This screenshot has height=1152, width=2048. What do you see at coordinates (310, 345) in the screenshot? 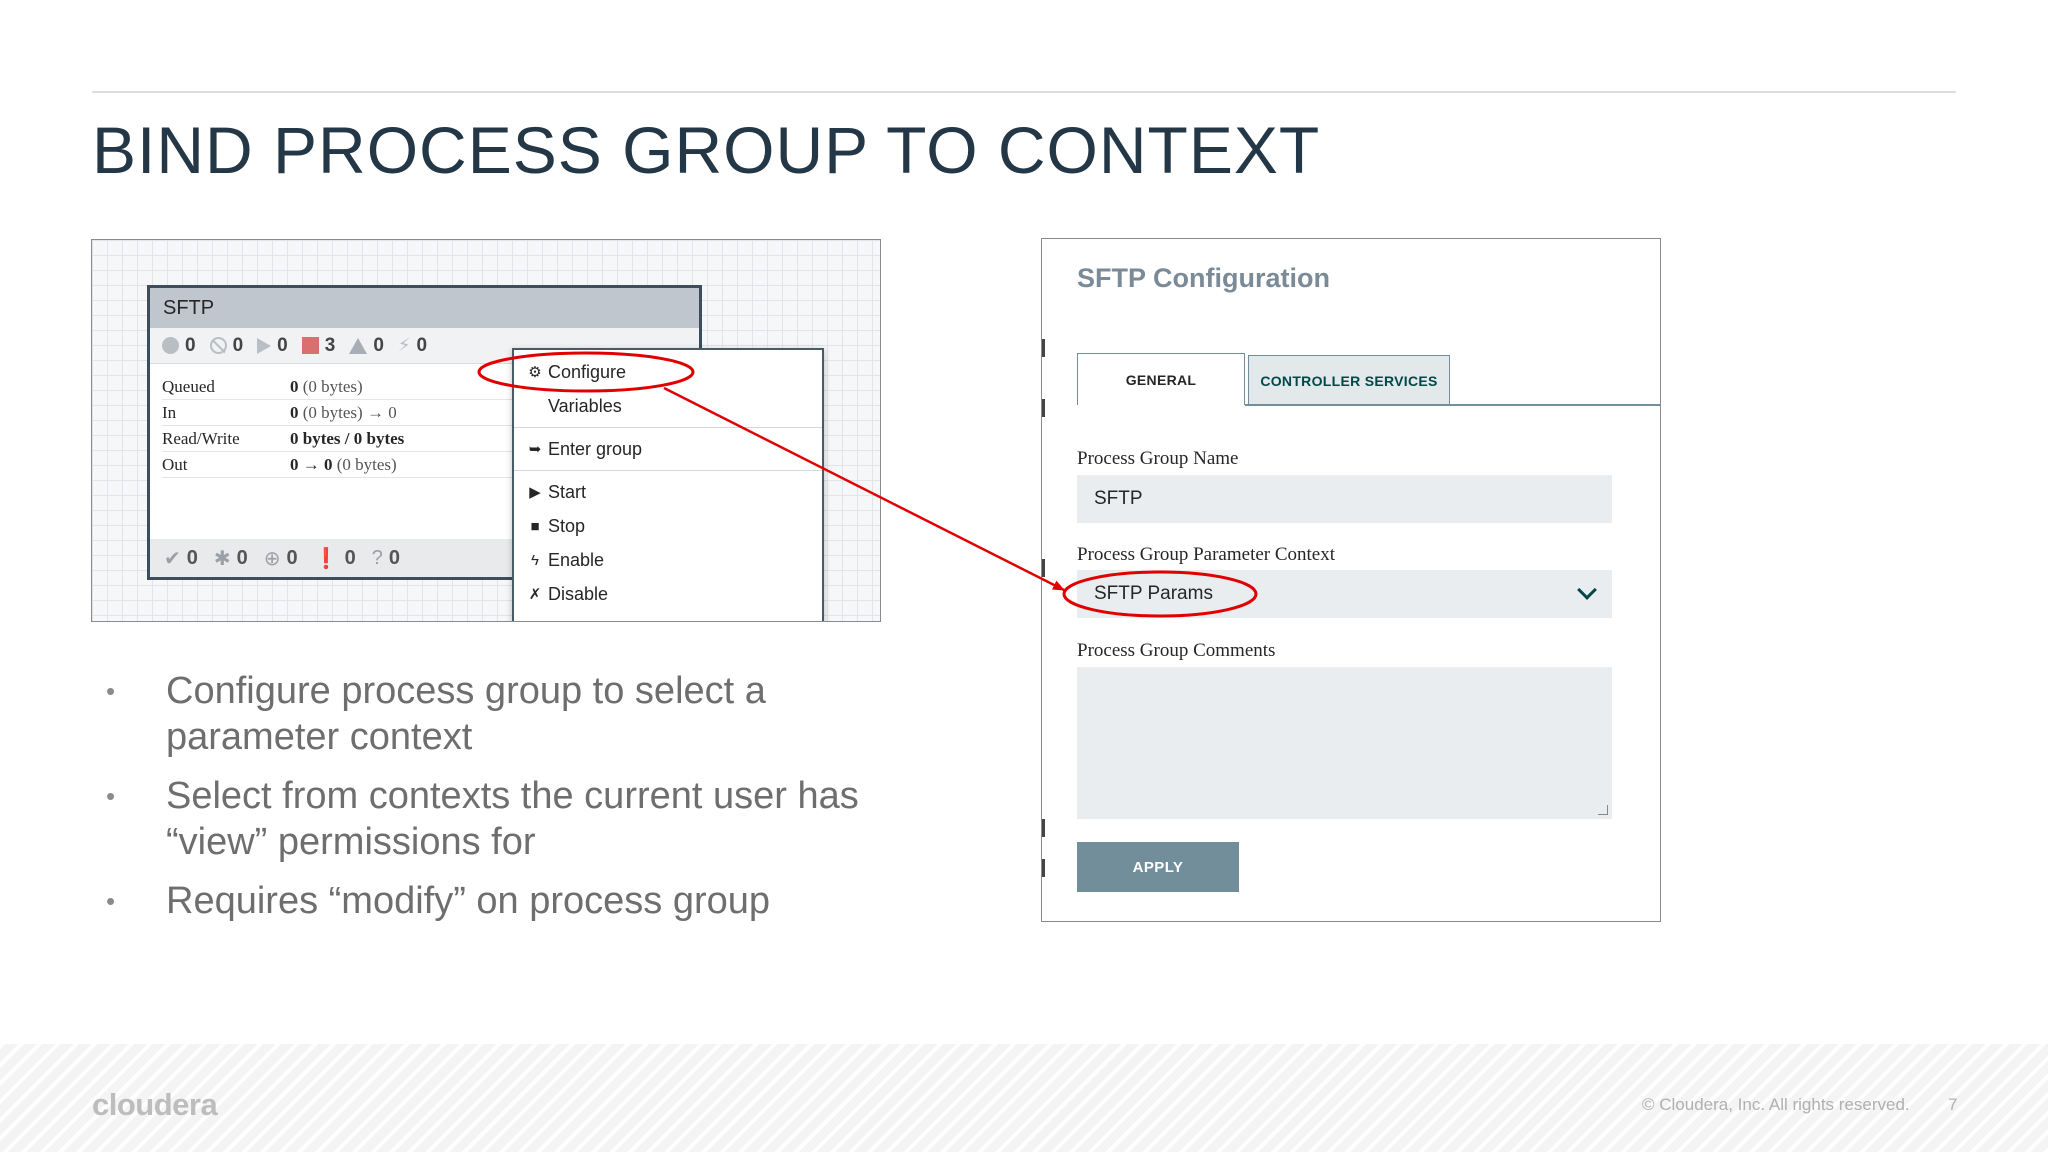
I see `stopped-icon` at bounding box center [310, 345].